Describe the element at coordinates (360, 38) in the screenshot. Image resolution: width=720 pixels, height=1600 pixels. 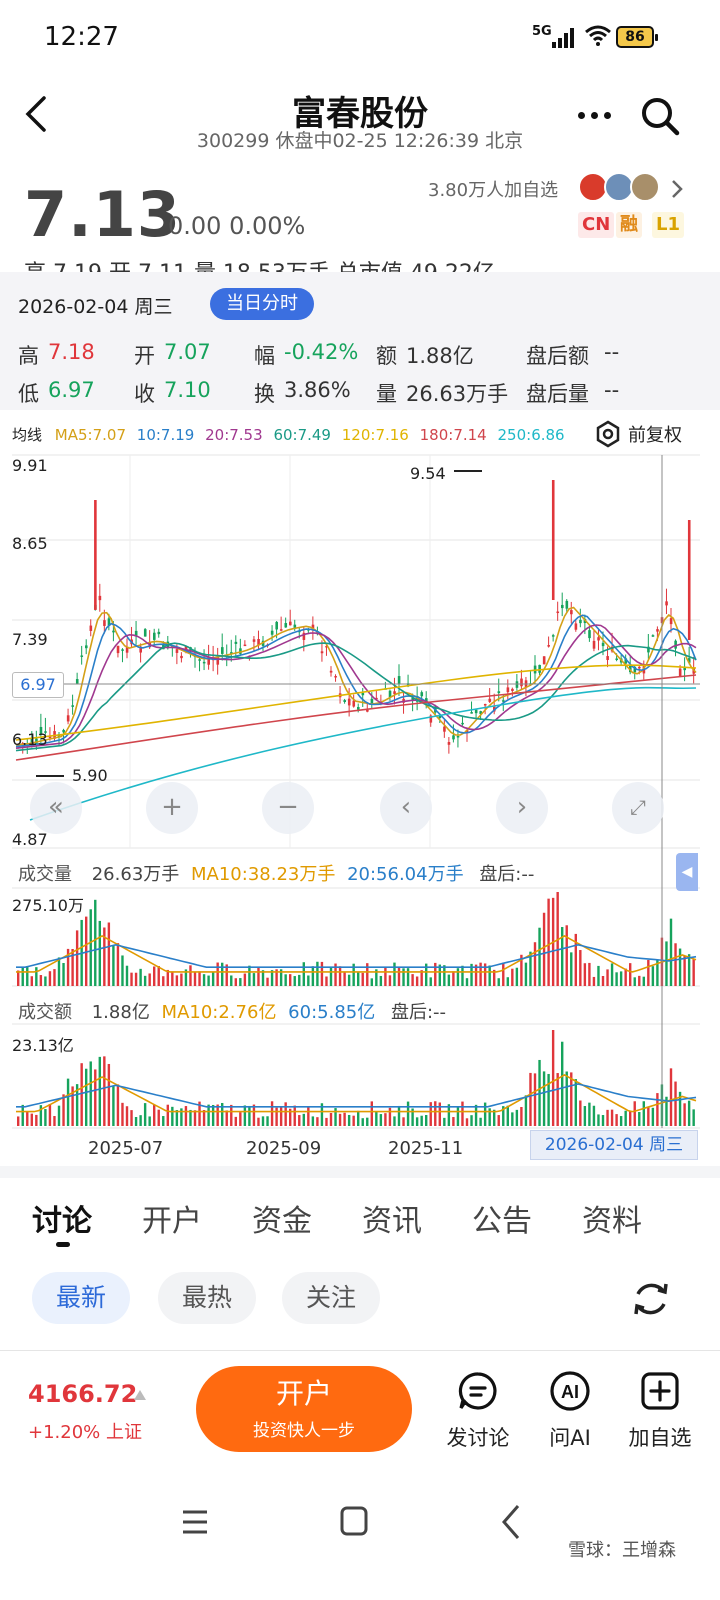
I see `status-bar: 12:27 5G 86` at that location.